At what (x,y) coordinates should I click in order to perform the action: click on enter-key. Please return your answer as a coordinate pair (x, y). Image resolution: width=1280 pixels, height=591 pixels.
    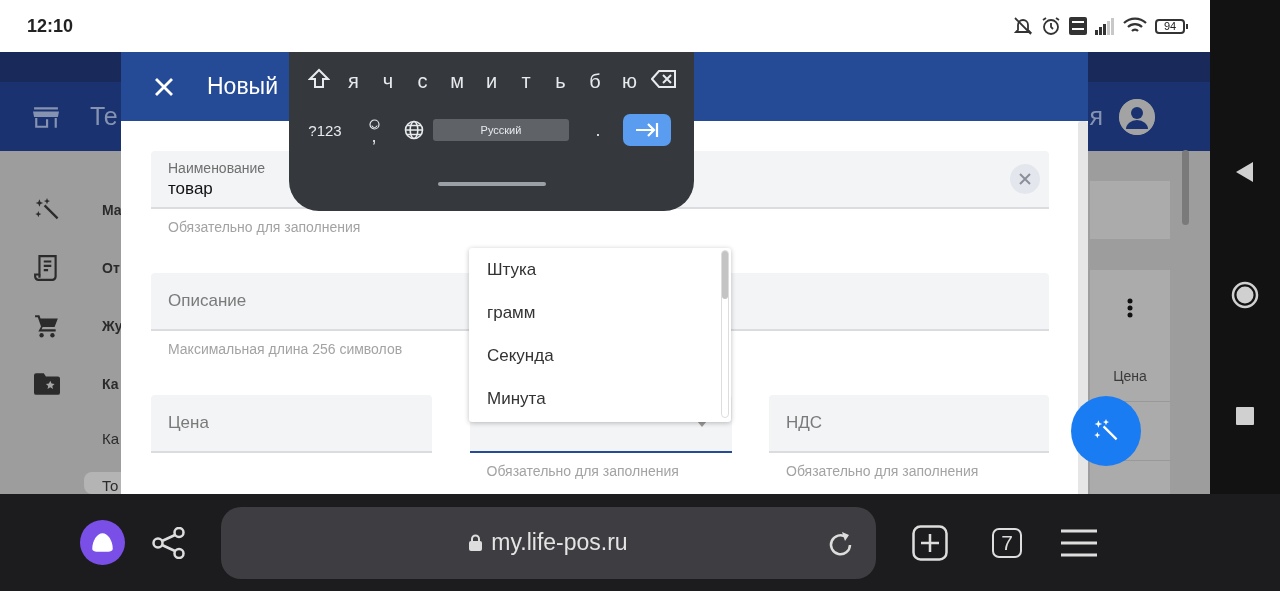
    Looking at the image, I should click on (647, 130).